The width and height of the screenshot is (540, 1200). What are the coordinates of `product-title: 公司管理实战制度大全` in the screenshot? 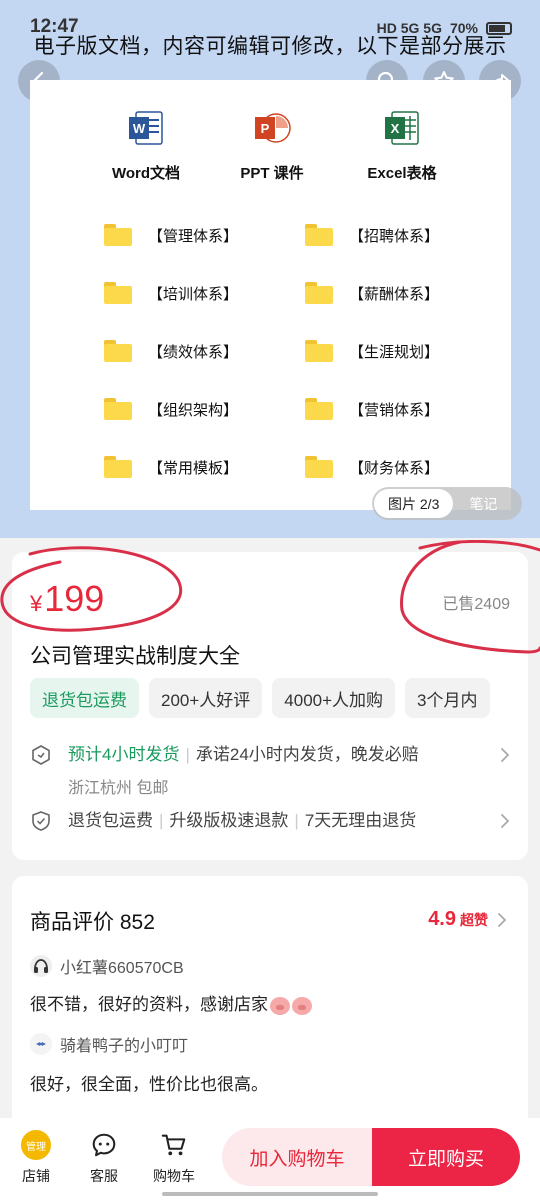 It's located at (135, 656).